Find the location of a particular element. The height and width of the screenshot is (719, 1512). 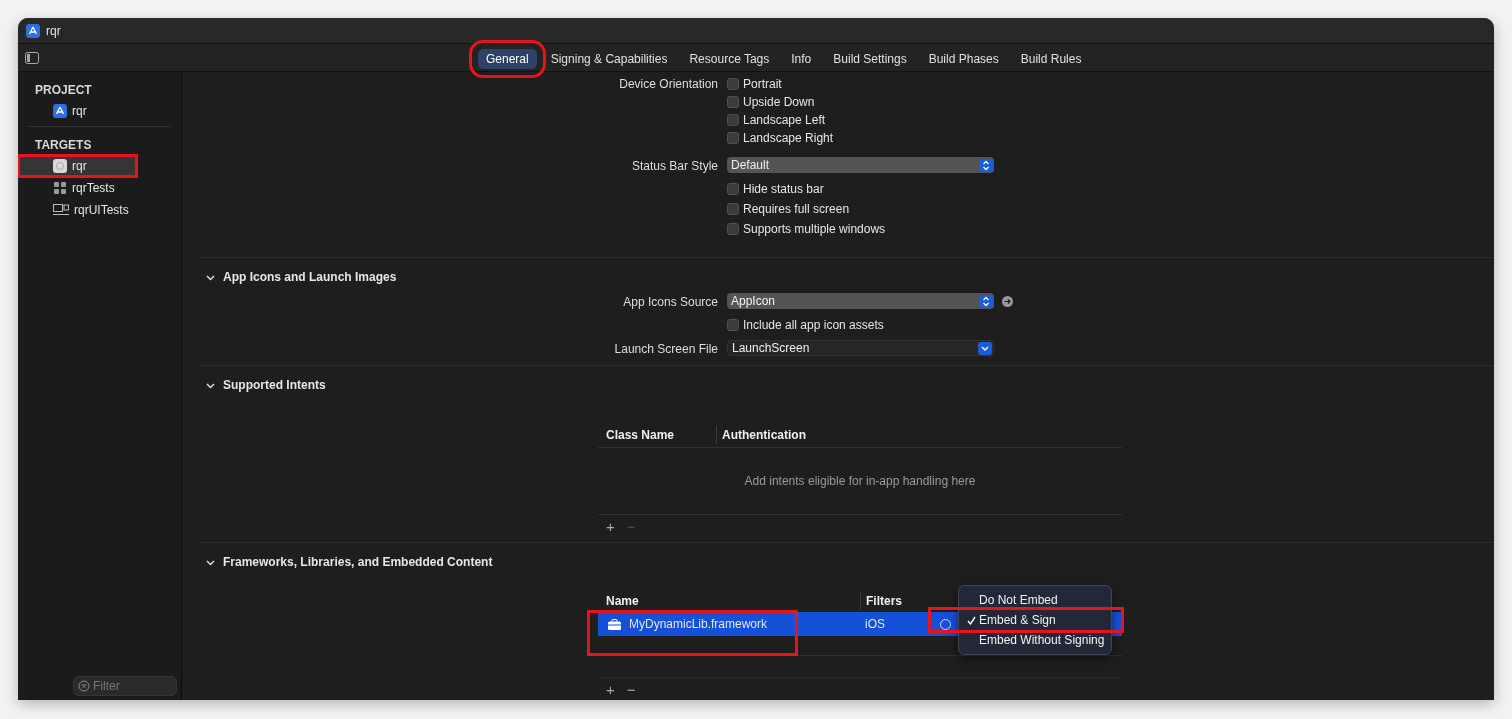

filter-icon is located at coordinates (84, 686).